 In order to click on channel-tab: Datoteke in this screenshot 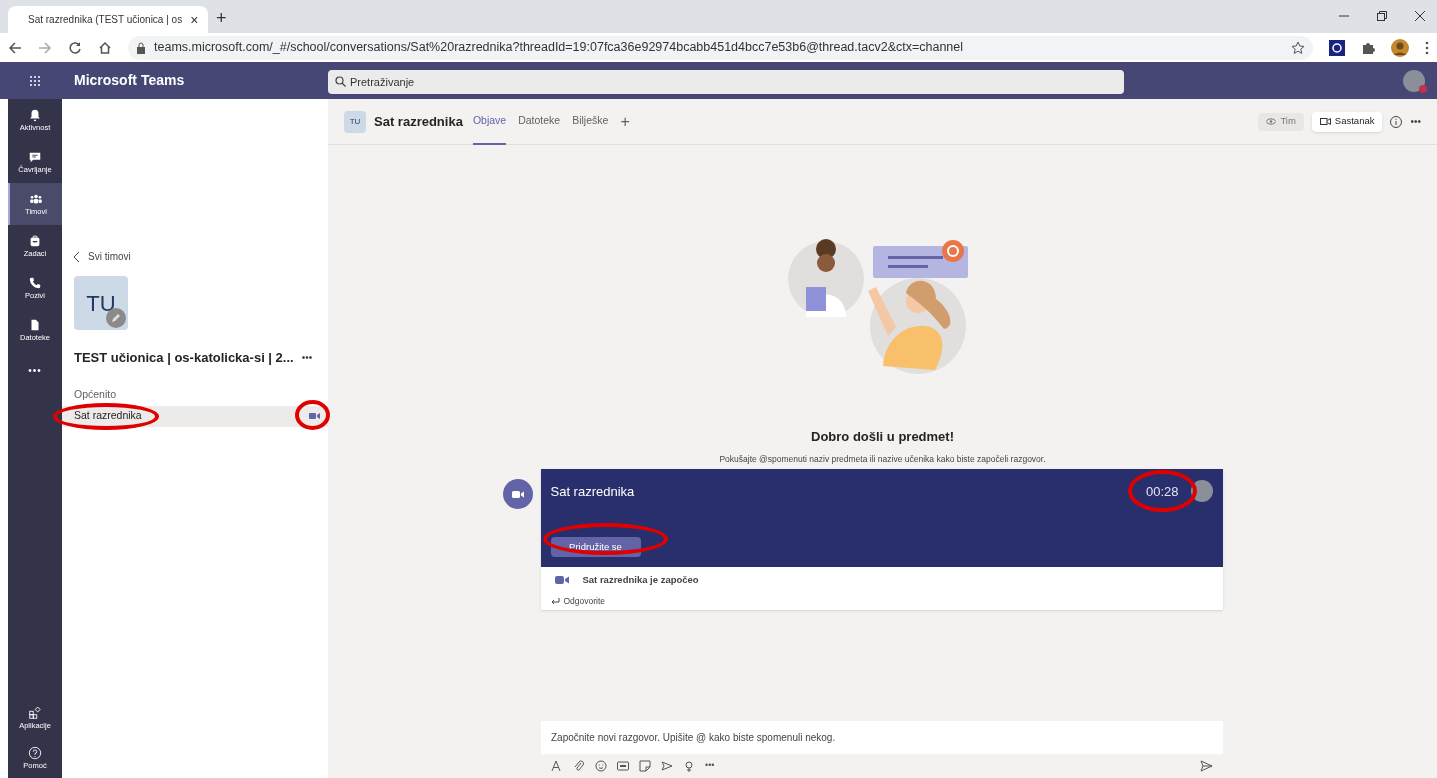, I will do `click(539, 121)`.